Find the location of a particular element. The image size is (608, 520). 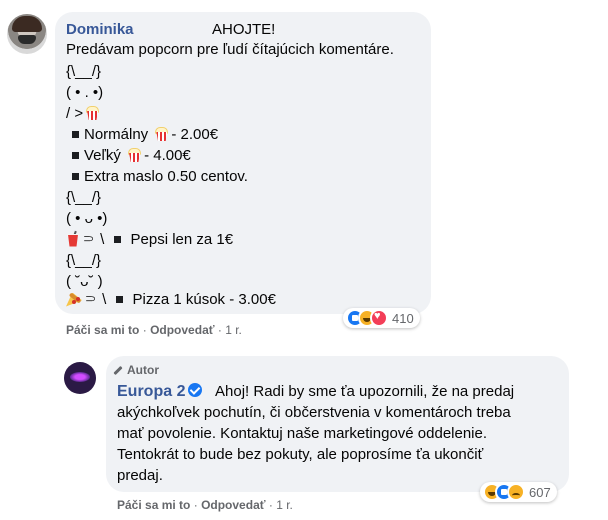

ascii-art-line: ( ˘ᴗ˘ ) is located at coordinates (84, 281).